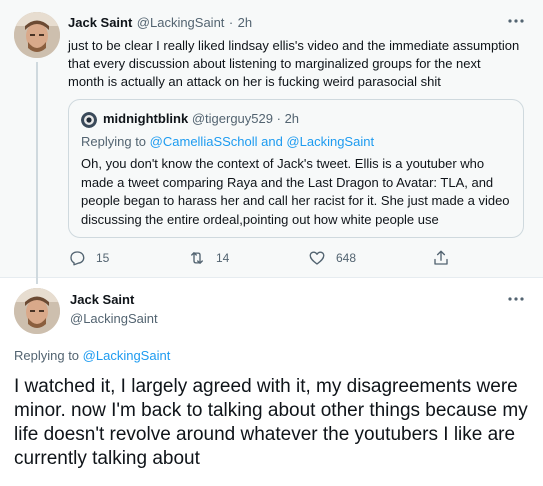 The height and width of the screenshot is (486, 543). Describe the element at coordinates (292, 118) in the screenshot. I see `quote-timestamp: 2h` at that location.